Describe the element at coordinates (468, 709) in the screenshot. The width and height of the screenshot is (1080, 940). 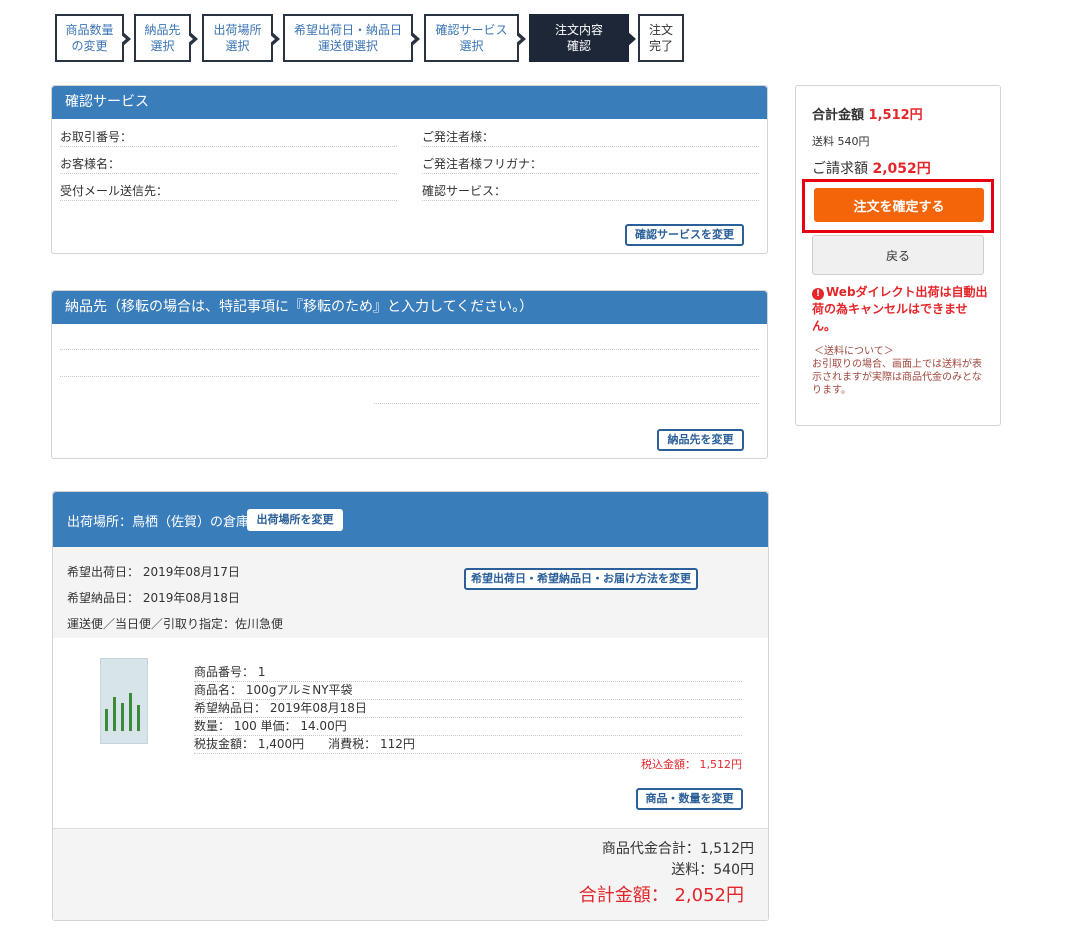
I see `item-desired-date: 希望納品日： 2019年08月18日` at that location.